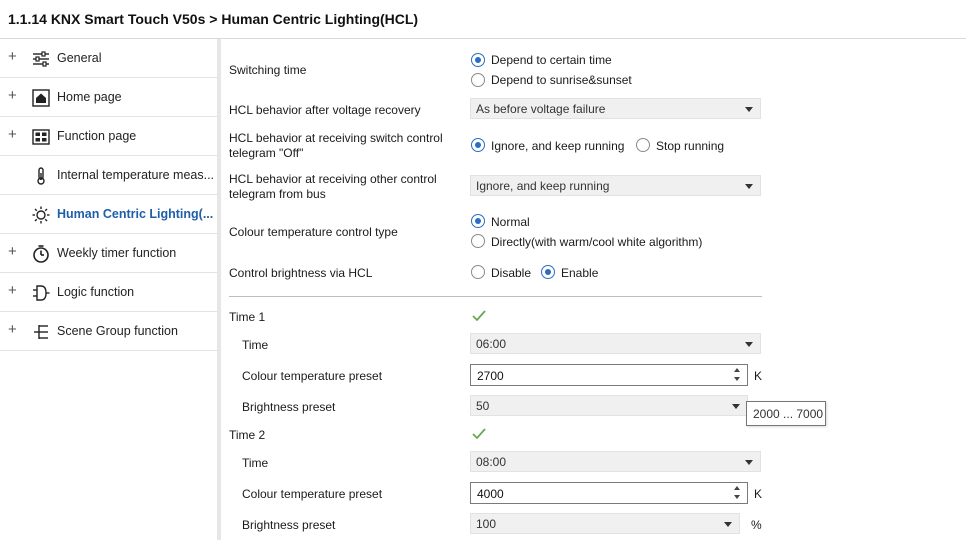 The height and width of the screenshot is (540, 966). I want to click on switching-time-label: Switching time, so click(268, 70).